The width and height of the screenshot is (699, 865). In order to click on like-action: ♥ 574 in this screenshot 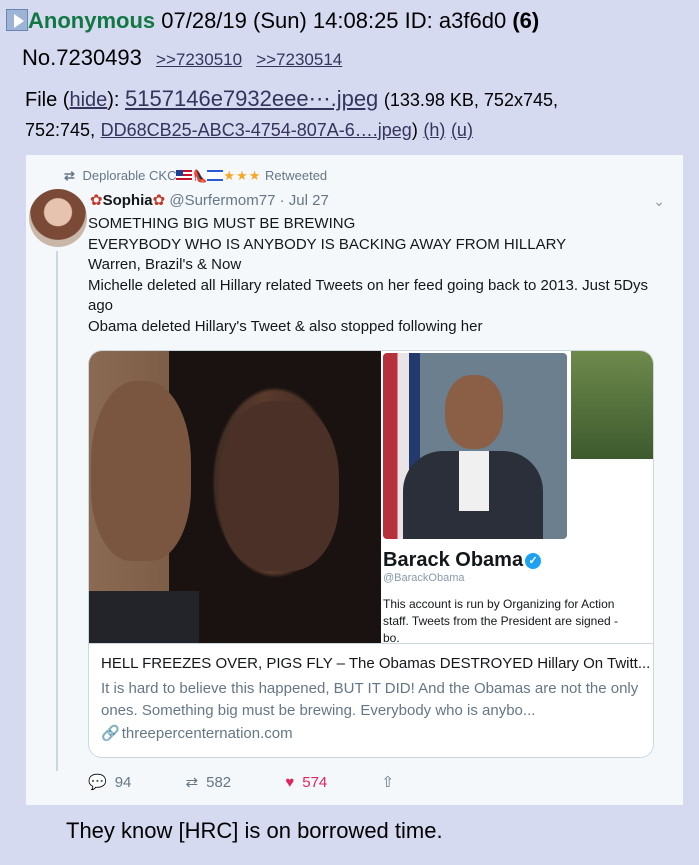, I will do `click(306, 782)`.